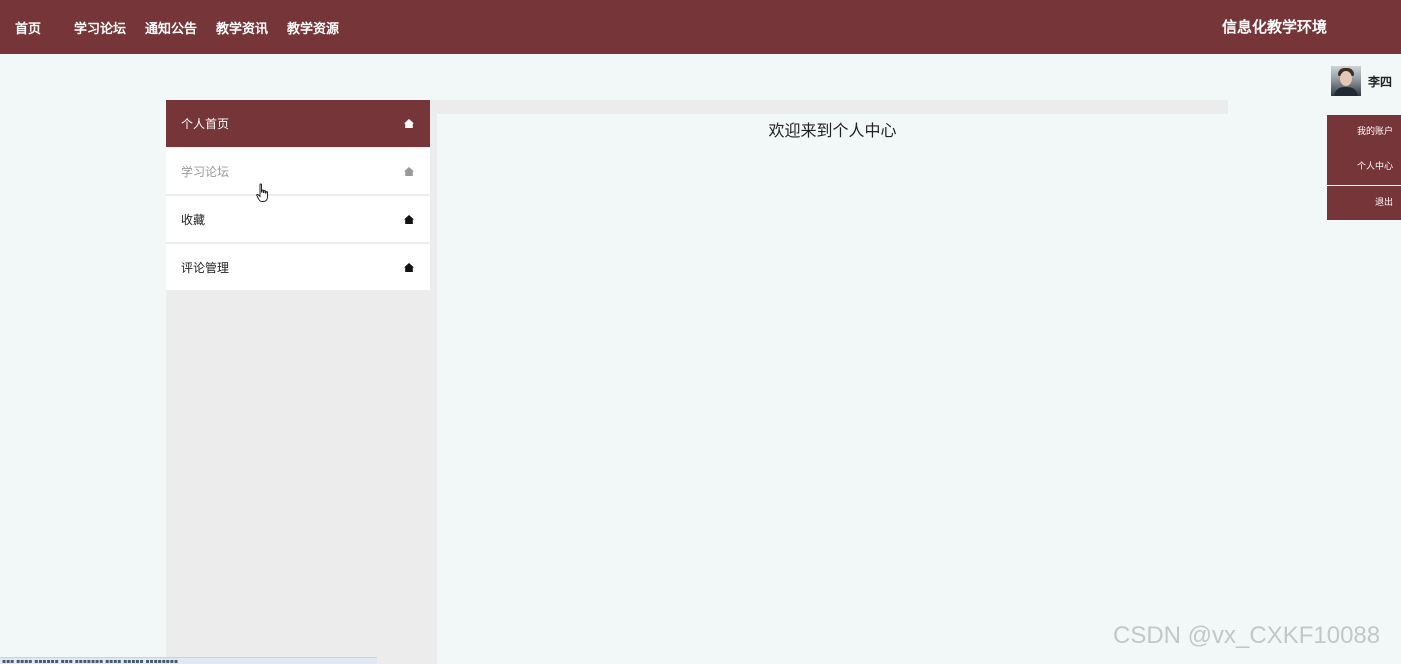 This screenshot has width=1401, height=664. I want to click on logout-link: 退出, so click(1364, 202).